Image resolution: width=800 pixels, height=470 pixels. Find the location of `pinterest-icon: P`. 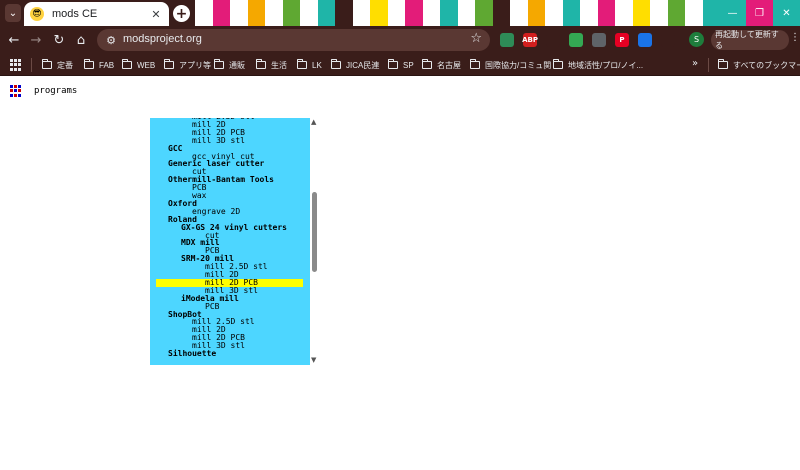

pinterest-icon: P is located at coordinates (622, 40).